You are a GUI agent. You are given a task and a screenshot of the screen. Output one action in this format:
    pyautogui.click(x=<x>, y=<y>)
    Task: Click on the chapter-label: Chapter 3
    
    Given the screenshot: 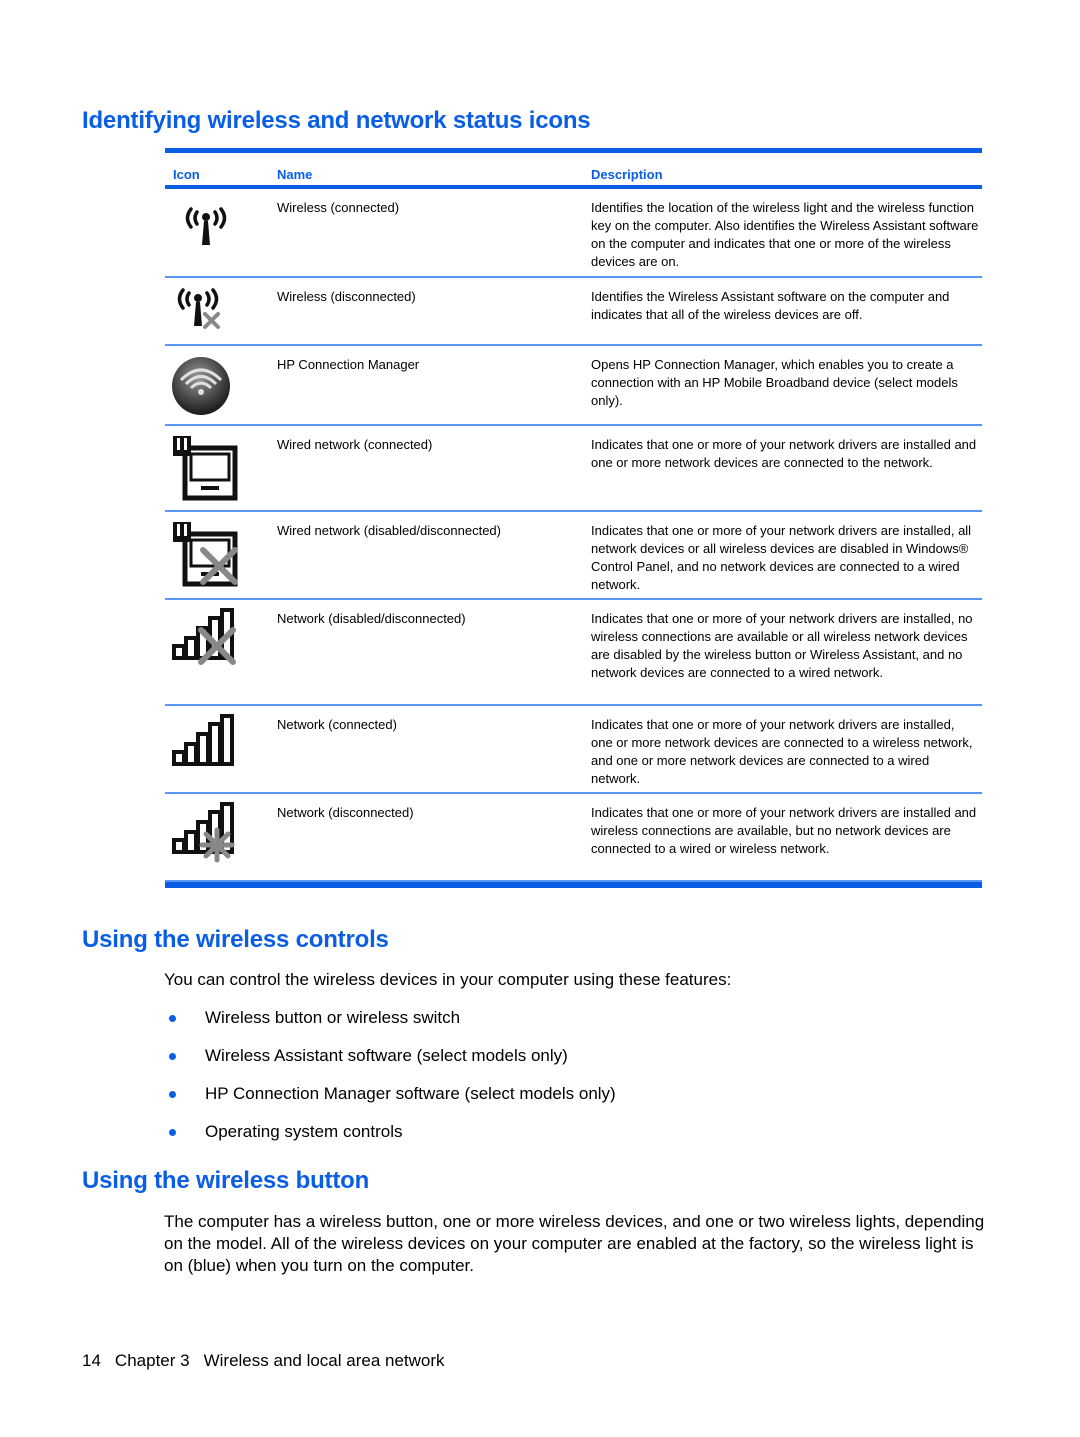 What is the action you would take?
    pyautogui.click(x=152, y=1360)
    